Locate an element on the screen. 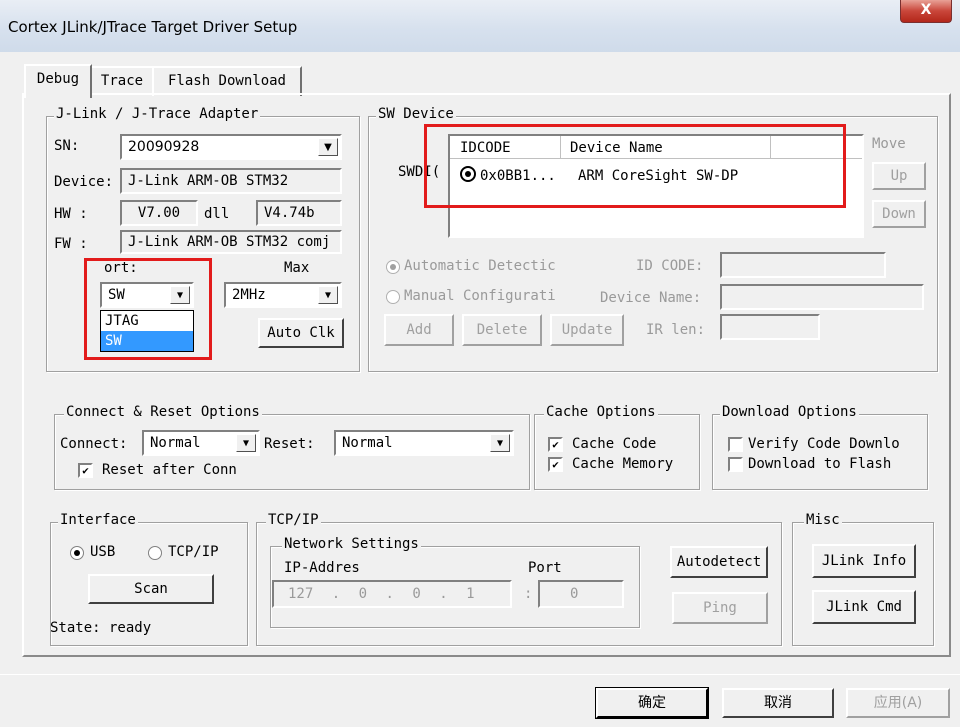 Image resolution: width=960 pixels, height=727 pixels. max-clock-value: 2MHz is located at coordinates (249, 295).